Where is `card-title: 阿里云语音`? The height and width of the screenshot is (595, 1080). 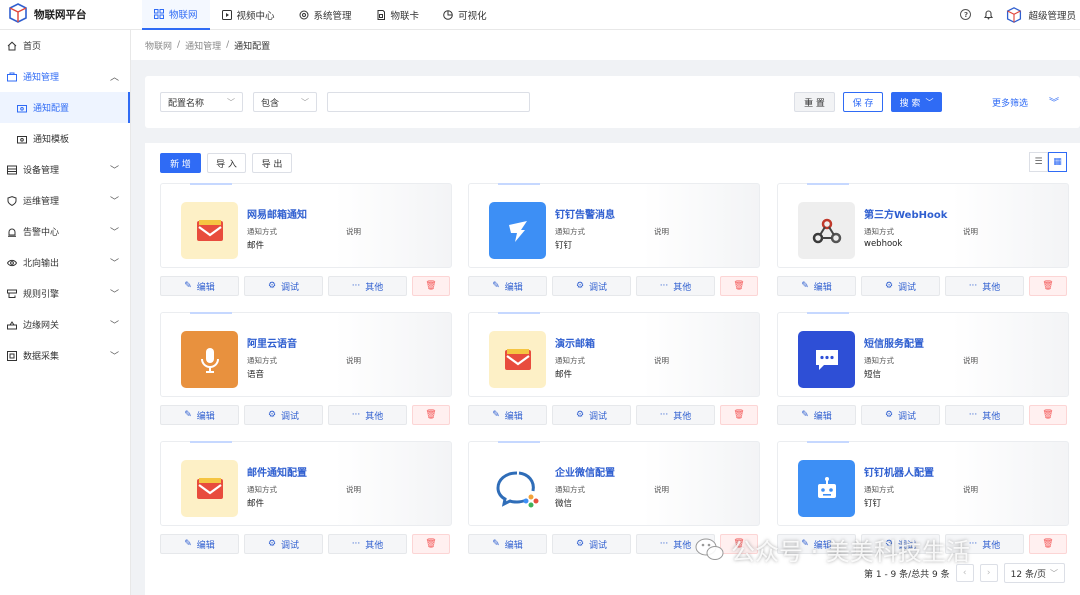 card-title: 阿里云语音 is located at coordinates (272, 344).